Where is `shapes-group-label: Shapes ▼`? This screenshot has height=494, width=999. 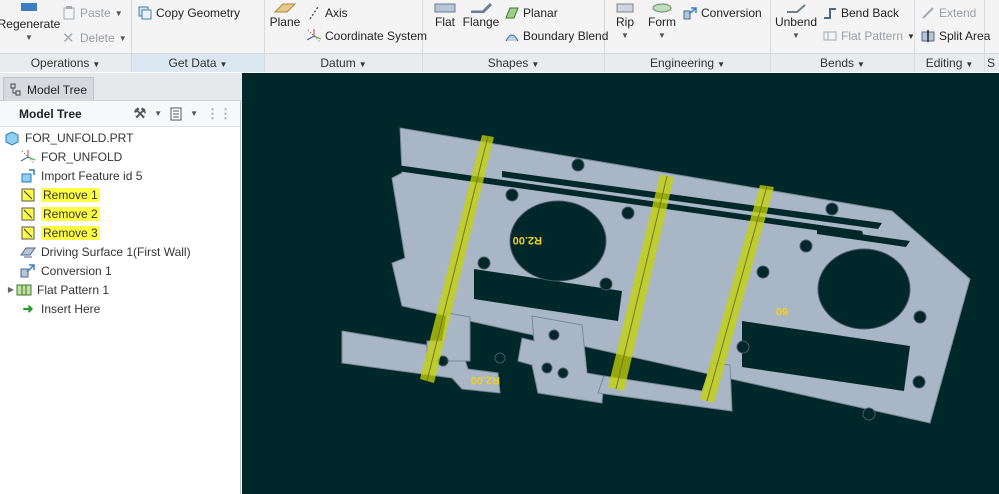 shapes-group-label: Shapes ▼ is located at coordinates (513, 62).